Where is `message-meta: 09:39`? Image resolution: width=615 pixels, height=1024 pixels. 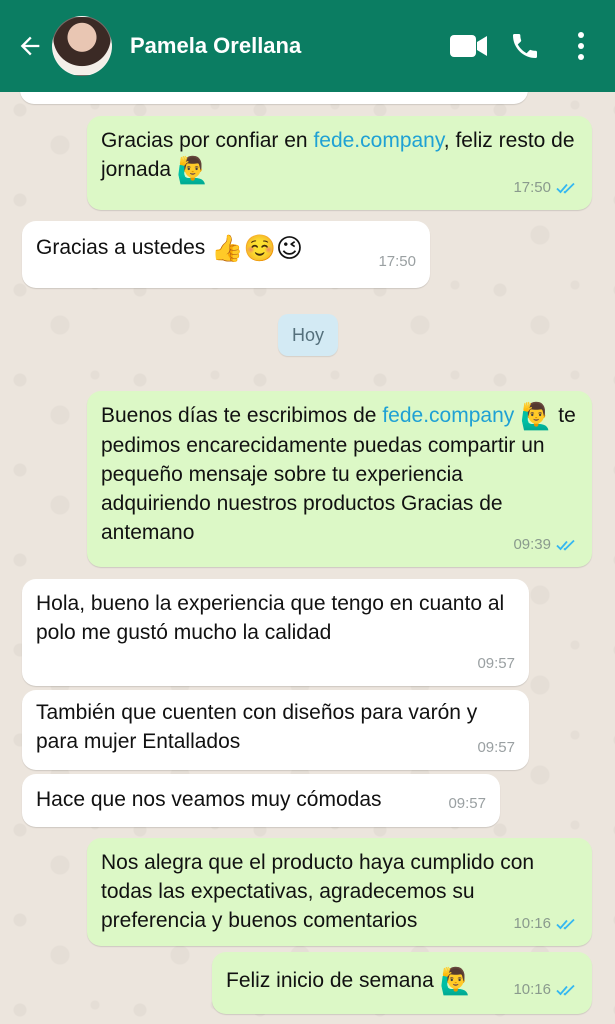
message-meta: 09:39 is located at coordinates (545, 544).